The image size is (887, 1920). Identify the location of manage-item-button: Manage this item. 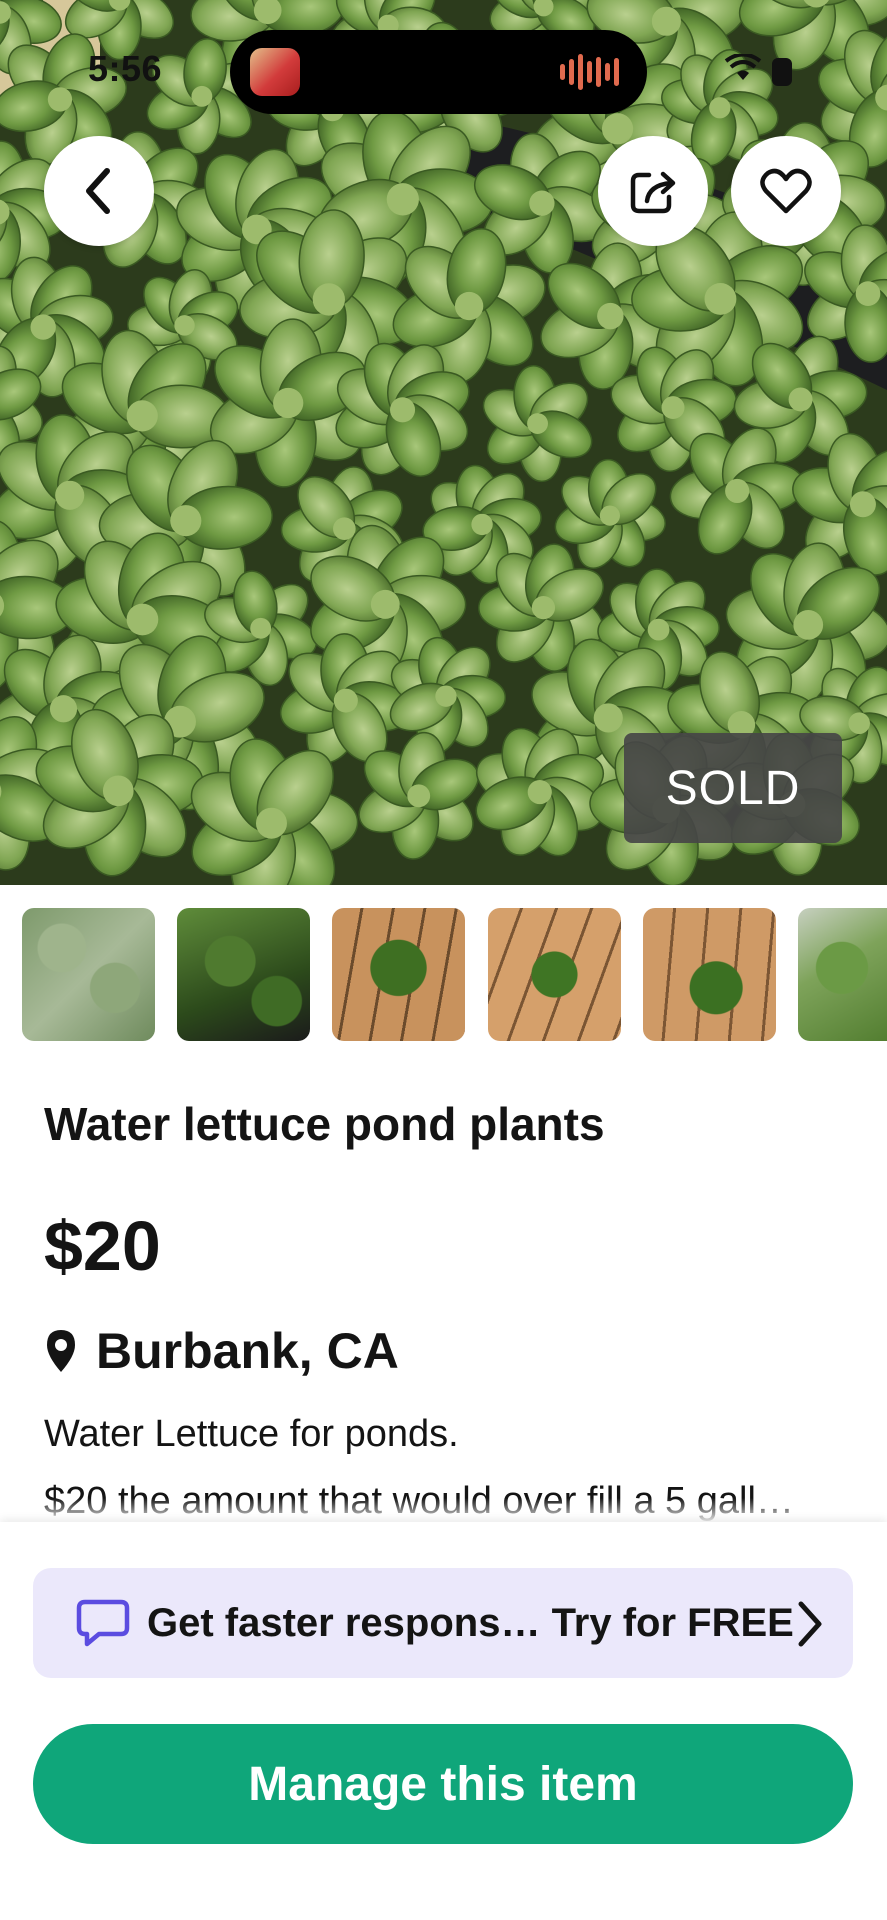
(443, 1784).